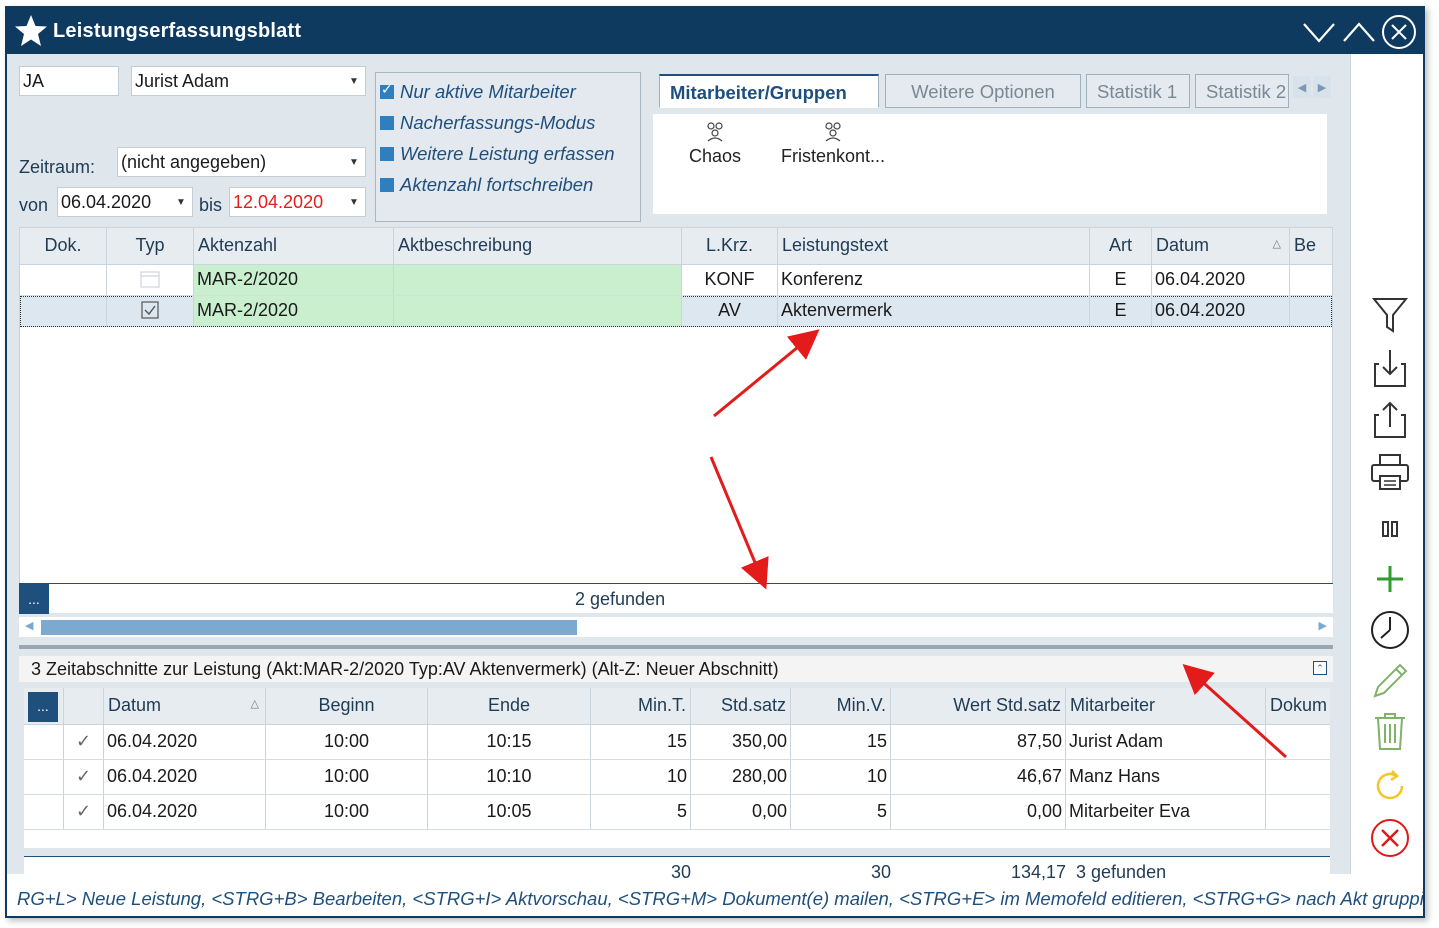 The image size is (1439, 928). I want to click on cell-wert: 46,67, so click(978, 777).